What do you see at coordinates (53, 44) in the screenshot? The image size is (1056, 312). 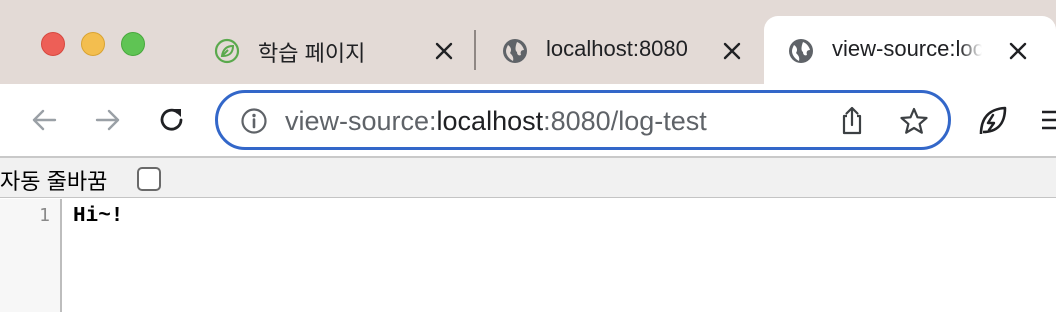 I see `window-close-button` at bounding box center [53, 44].